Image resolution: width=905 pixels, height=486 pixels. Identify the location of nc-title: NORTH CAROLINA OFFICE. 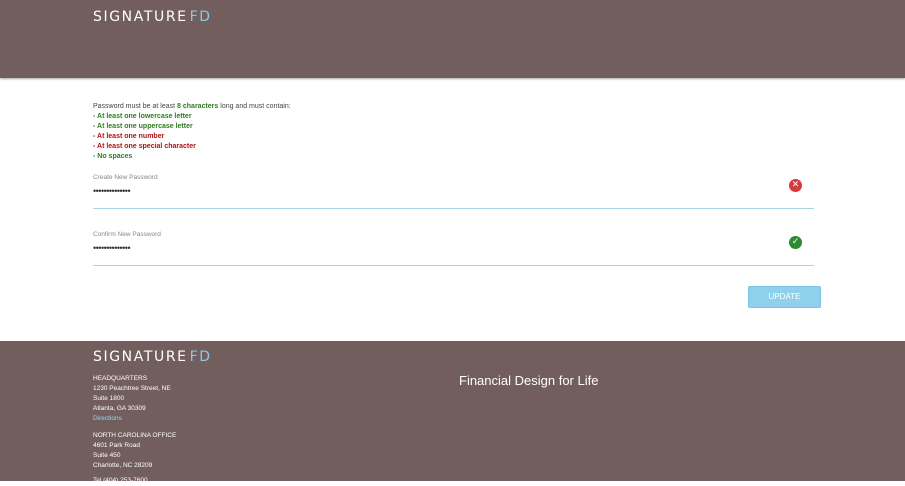
(135, 435).